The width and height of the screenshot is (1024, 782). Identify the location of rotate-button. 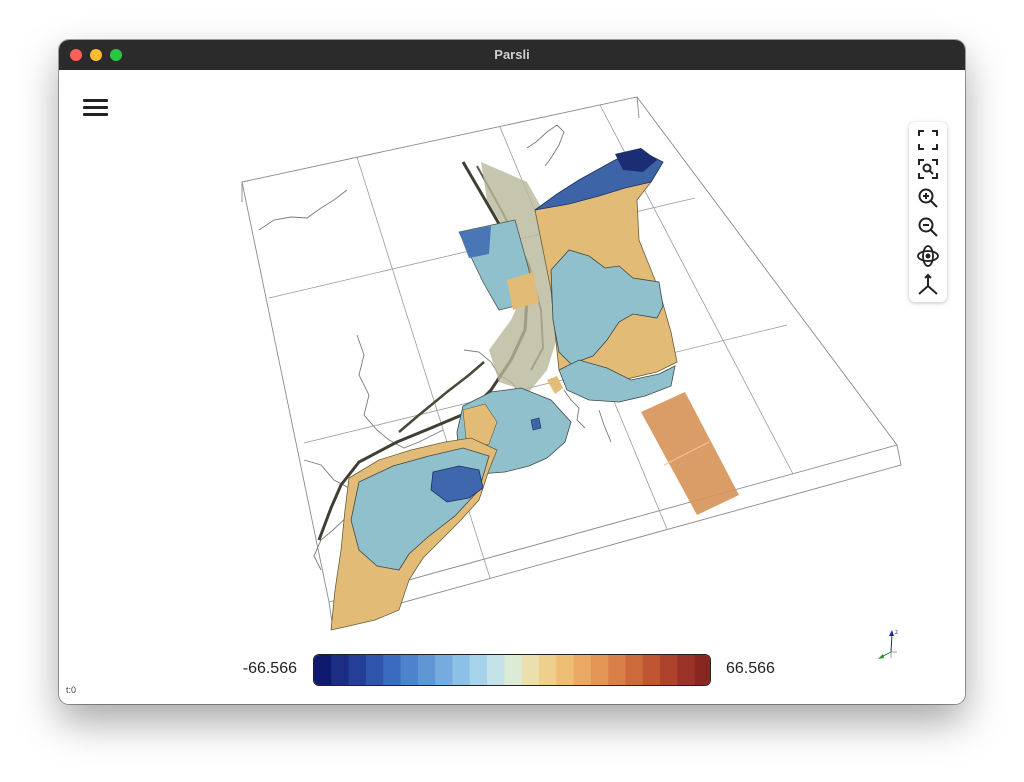
(928, 256).